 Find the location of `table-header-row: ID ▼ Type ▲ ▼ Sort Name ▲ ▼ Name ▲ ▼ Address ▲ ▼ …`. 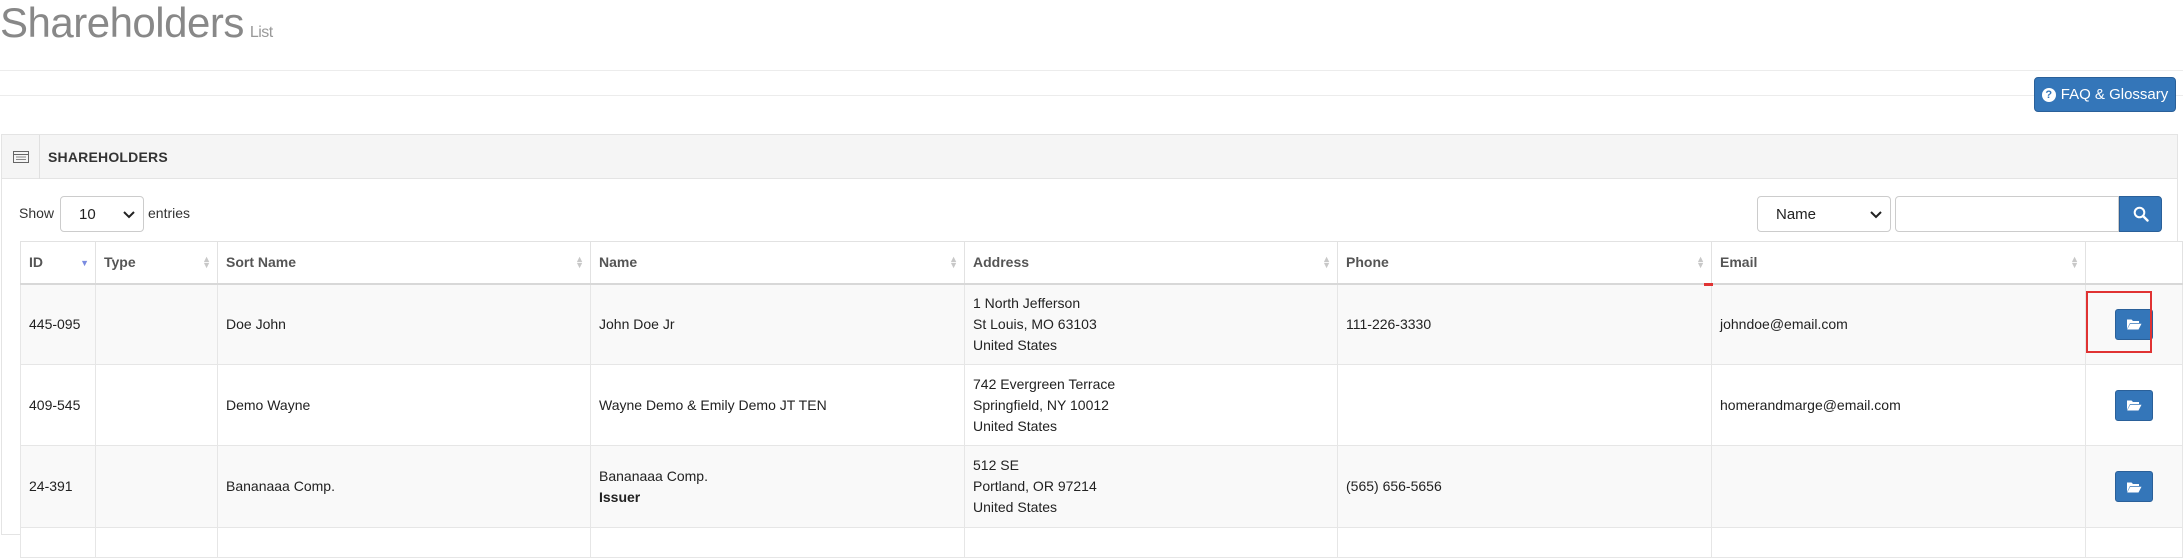

table-header-row: ID ▼ Type ▲ ▼ Sort Name ▲ ▼ Name ▲ ▼ Address ▲ ▼ … is located at coordinates (1101, 263).